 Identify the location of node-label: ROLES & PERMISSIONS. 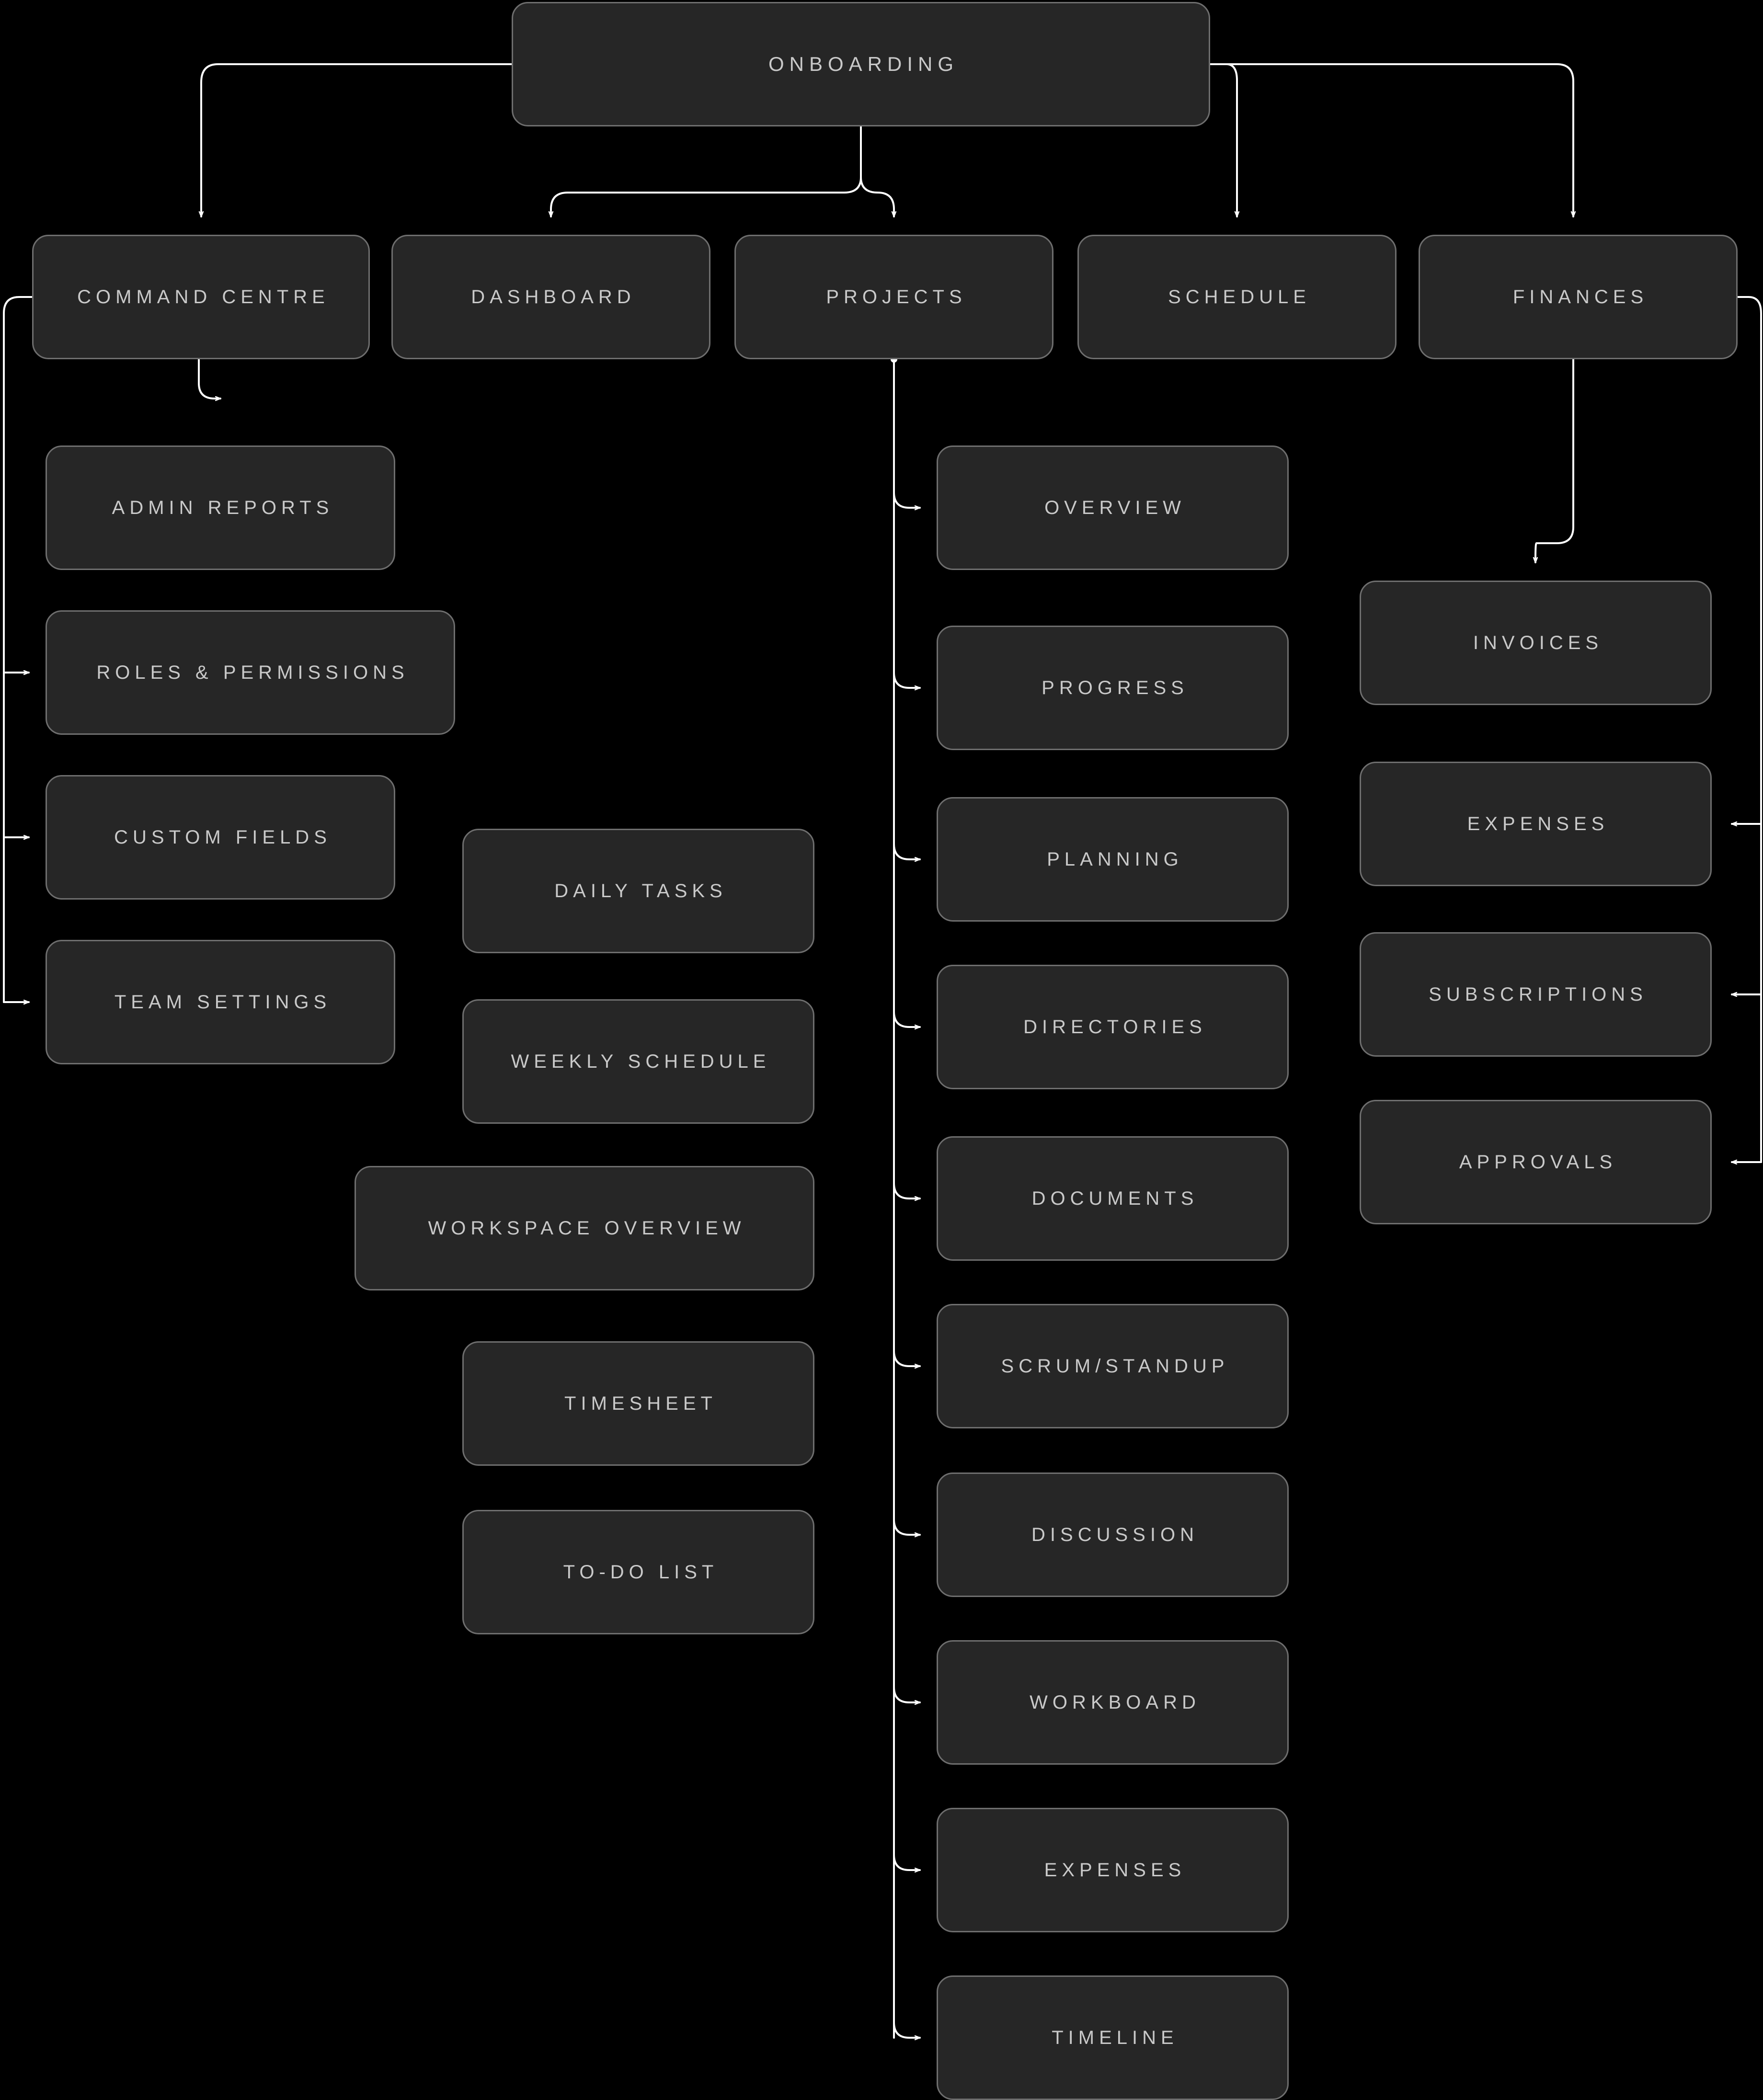
(252, 672).